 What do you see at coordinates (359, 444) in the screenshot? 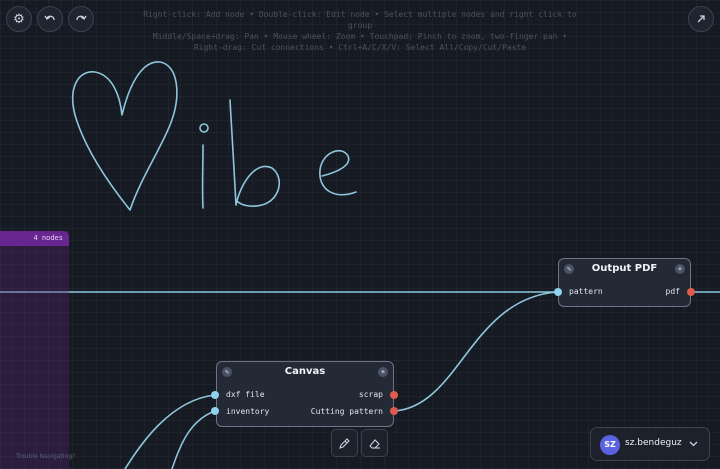
I see `drawing-toolbar` at bounding box center [359, 444].